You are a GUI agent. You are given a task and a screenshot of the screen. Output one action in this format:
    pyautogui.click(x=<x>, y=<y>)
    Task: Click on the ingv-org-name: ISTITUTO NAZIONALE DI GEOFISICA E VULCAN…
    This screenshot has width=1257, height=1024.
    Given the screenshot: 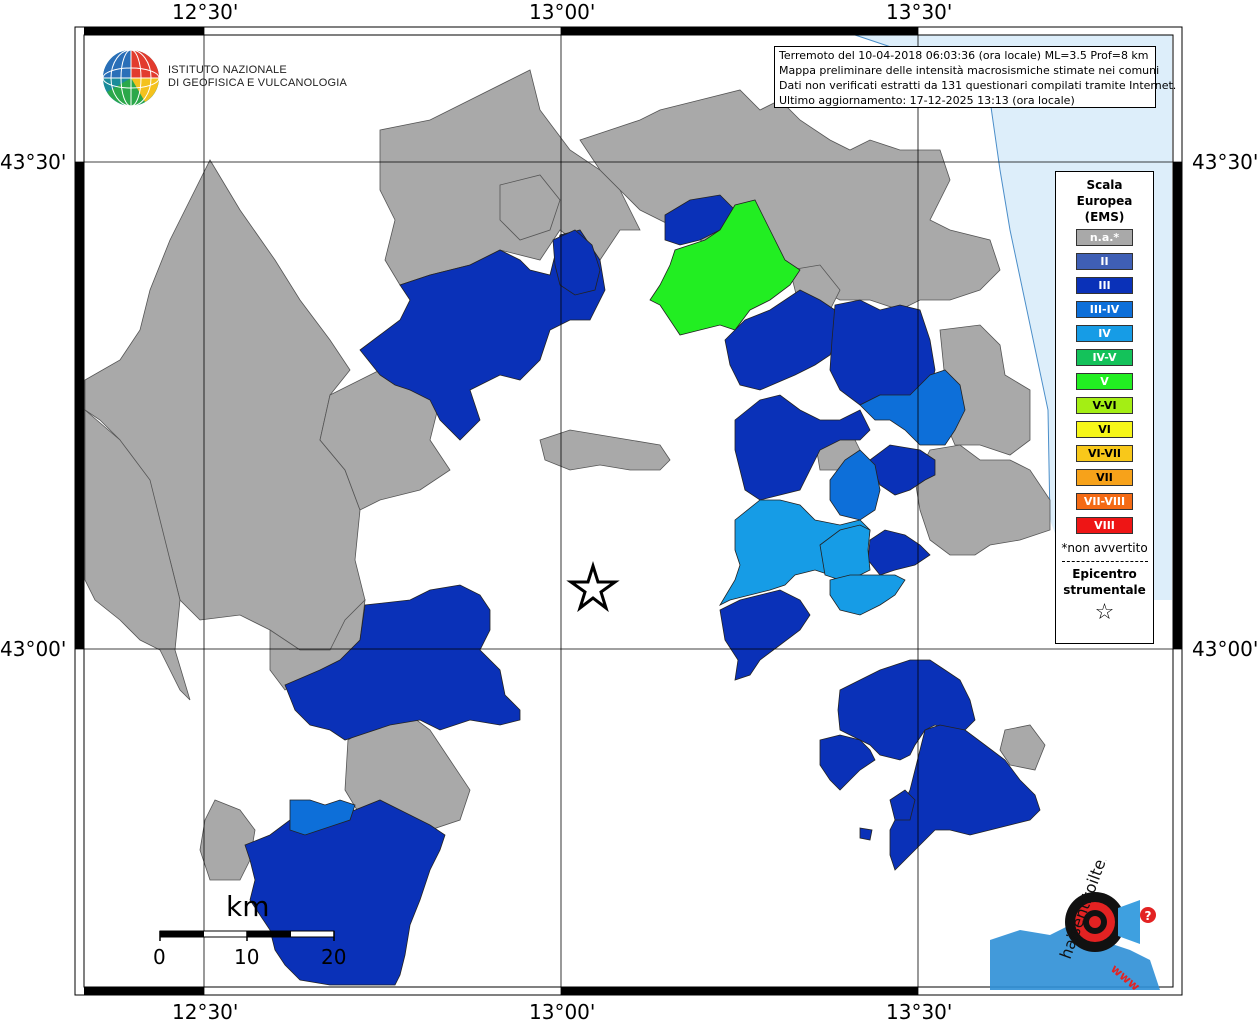 What is the action you would take?
    pyautogui.click(x=257, y=77)
    